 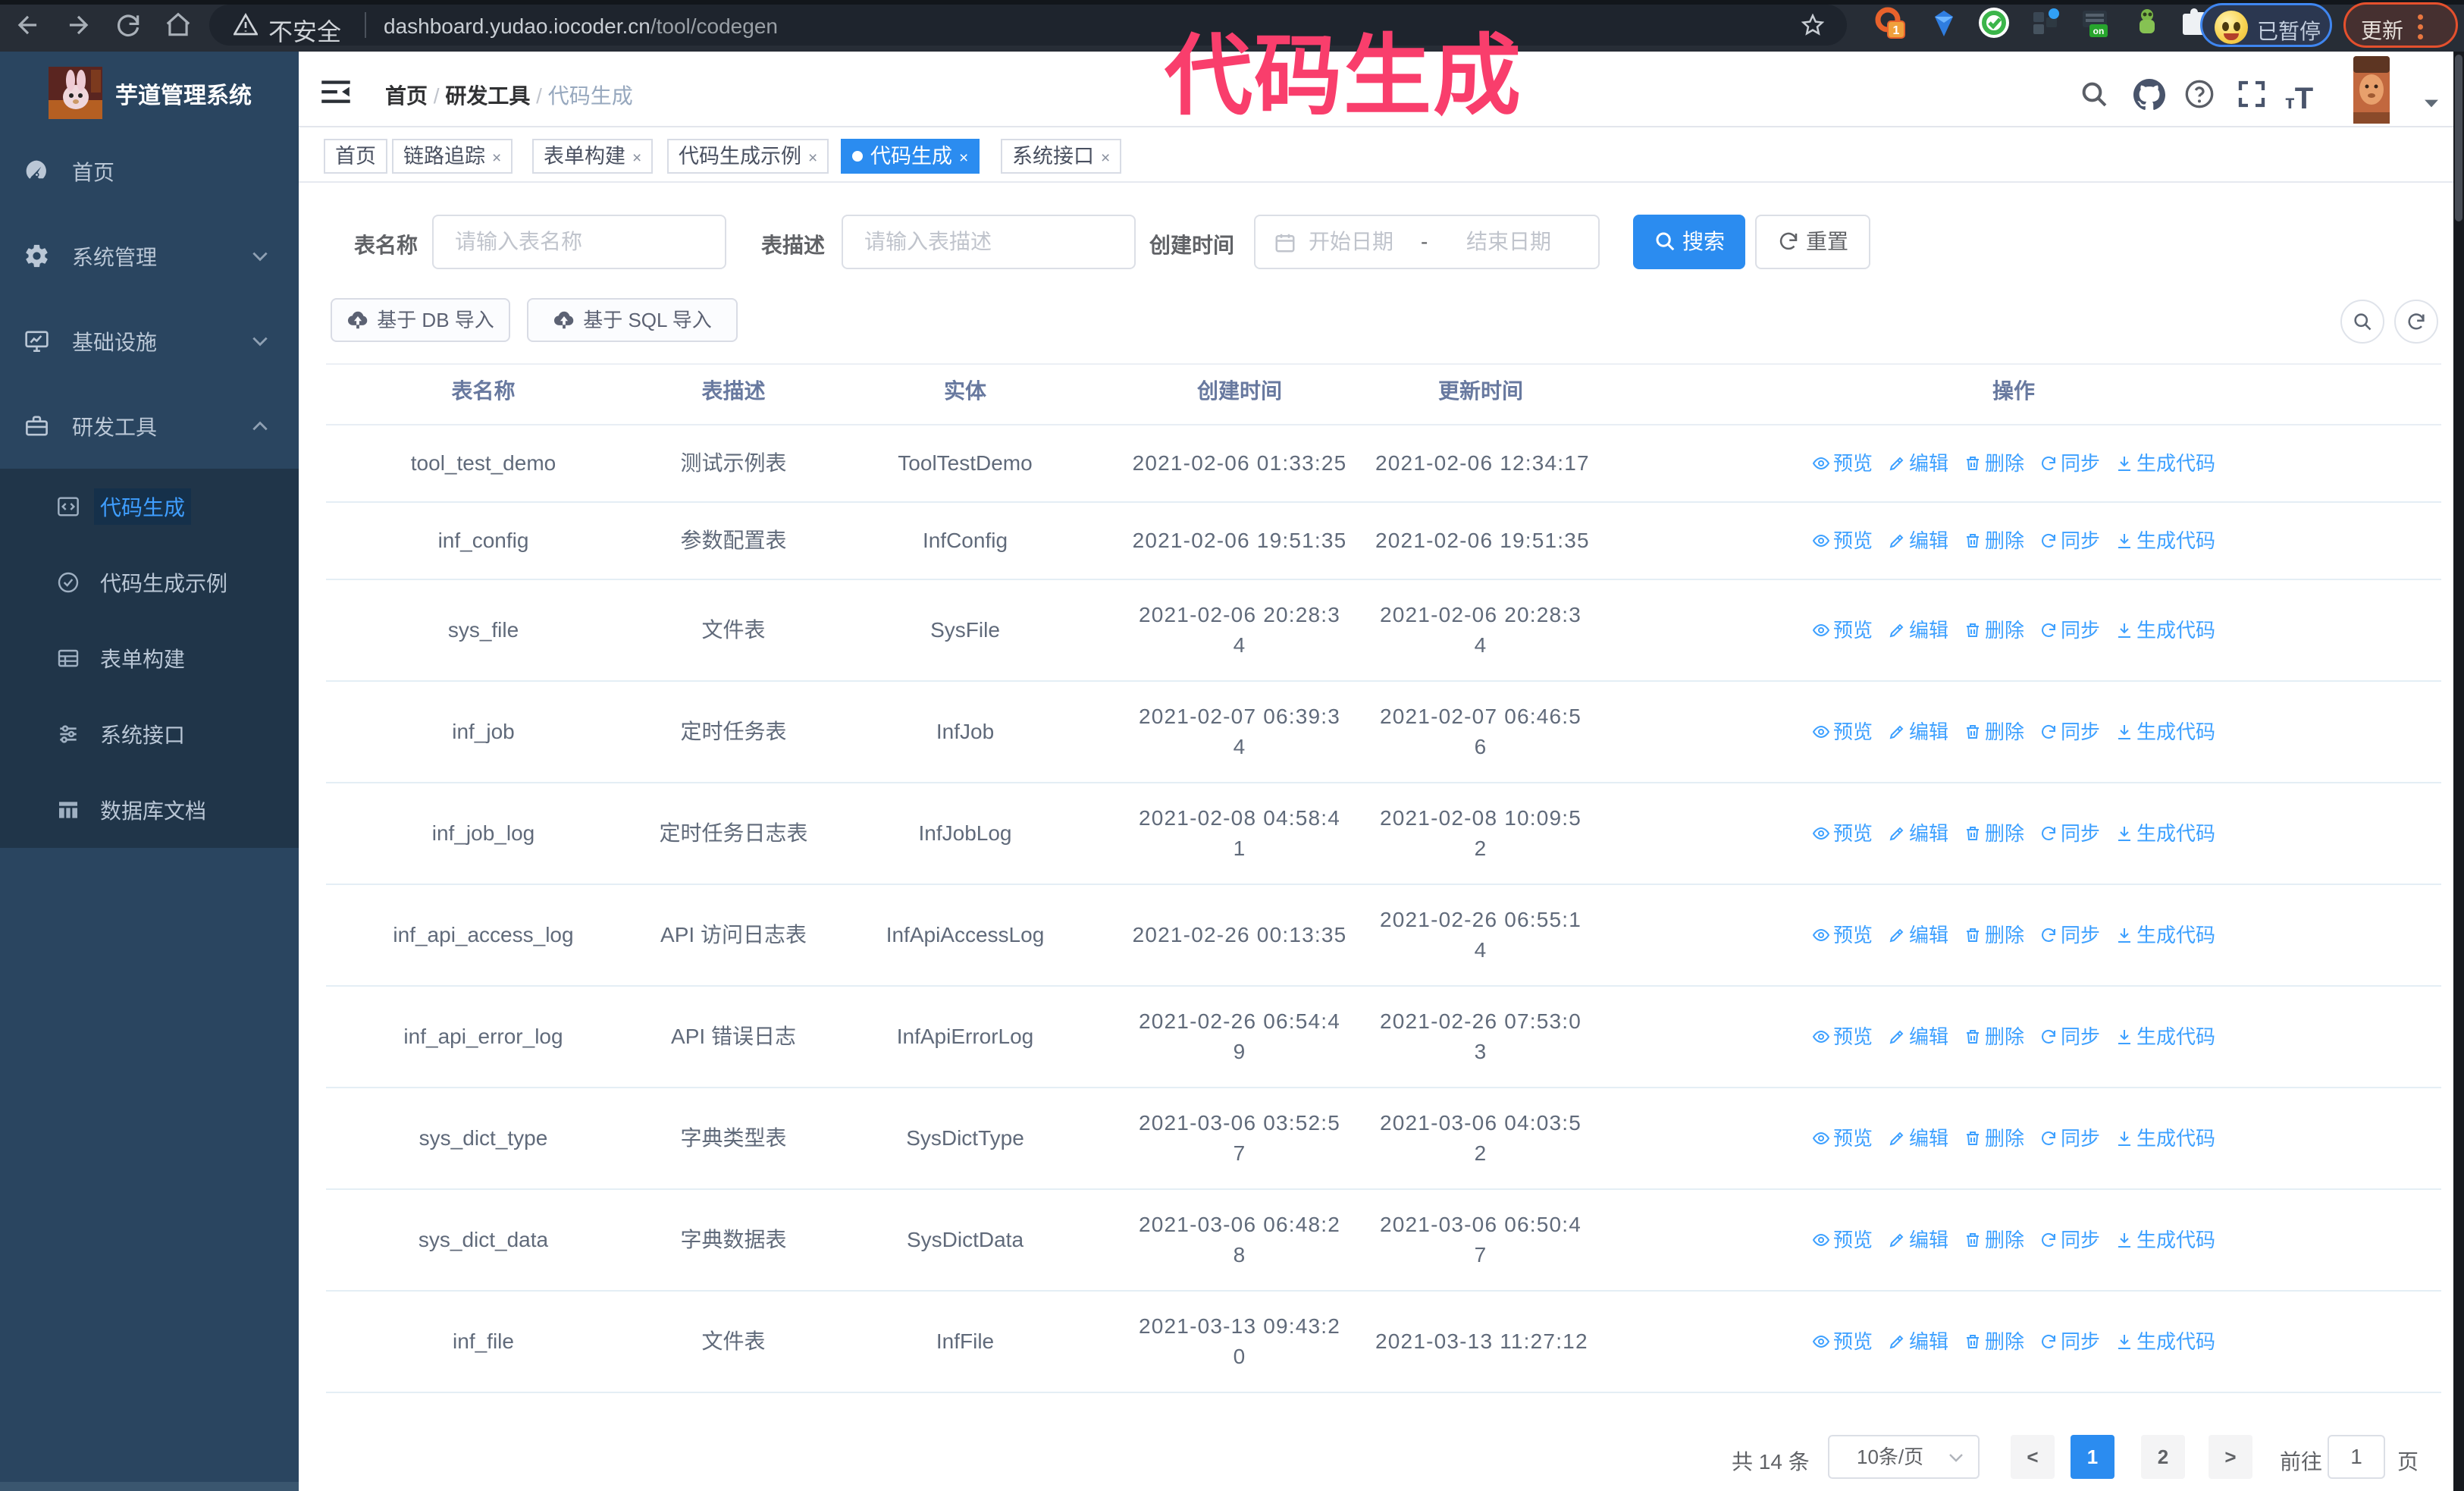 What do you see at coordinates (2099, 31) in the screenshot?
I see `svg-text: on` at bounding box center [2099, 31].